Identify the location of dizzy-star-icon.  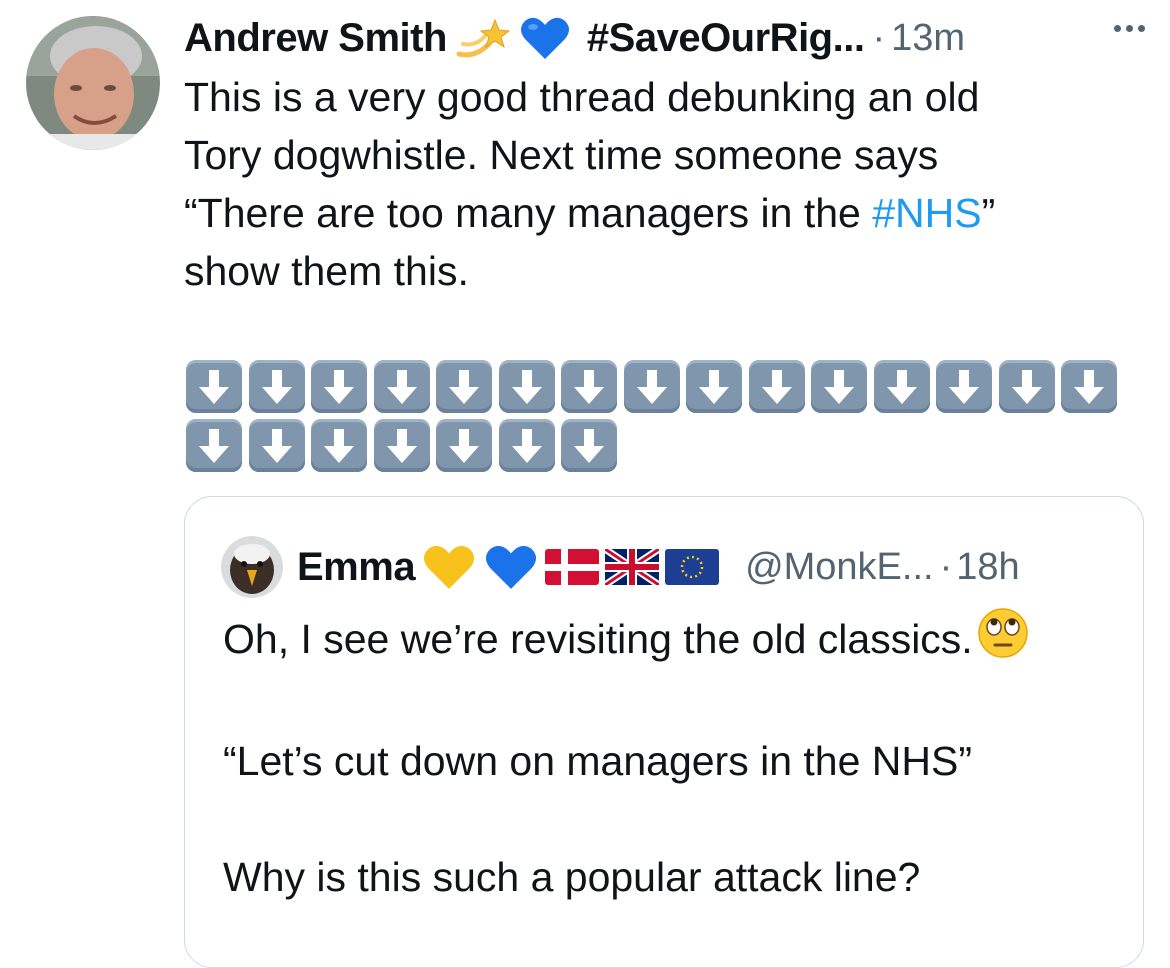
(483, 38).